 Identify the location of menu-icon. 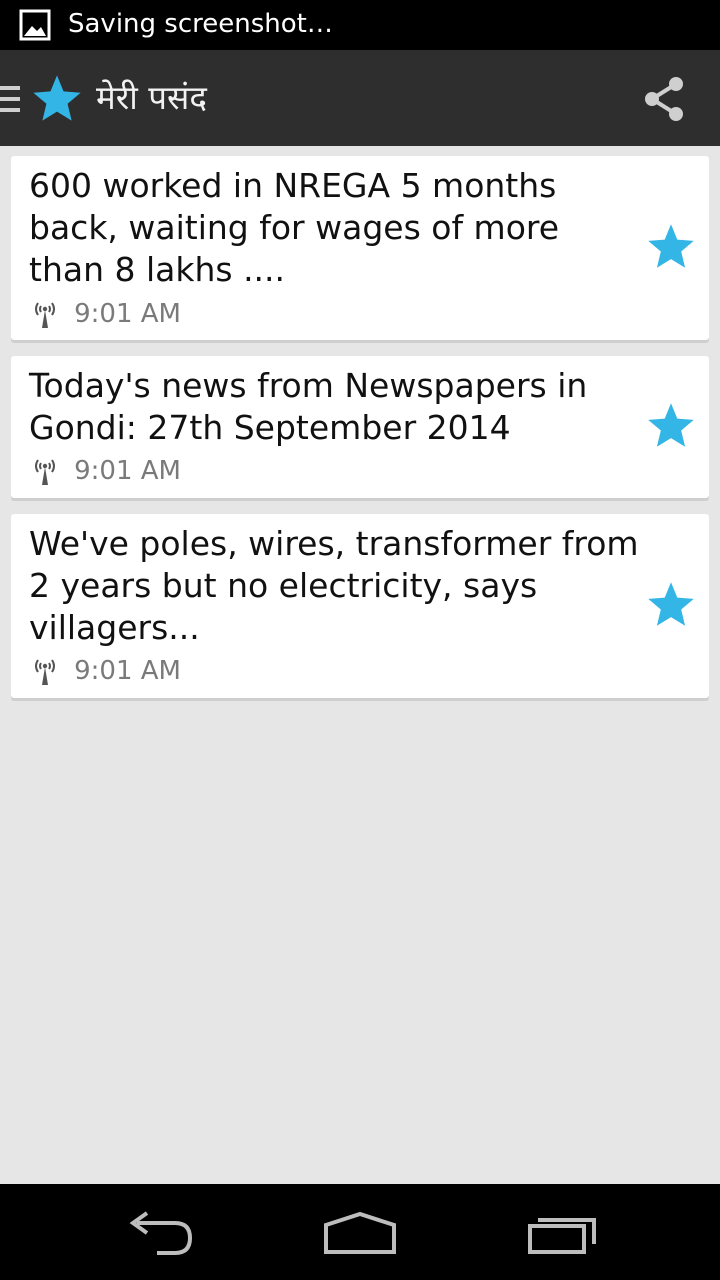
(11, 99).